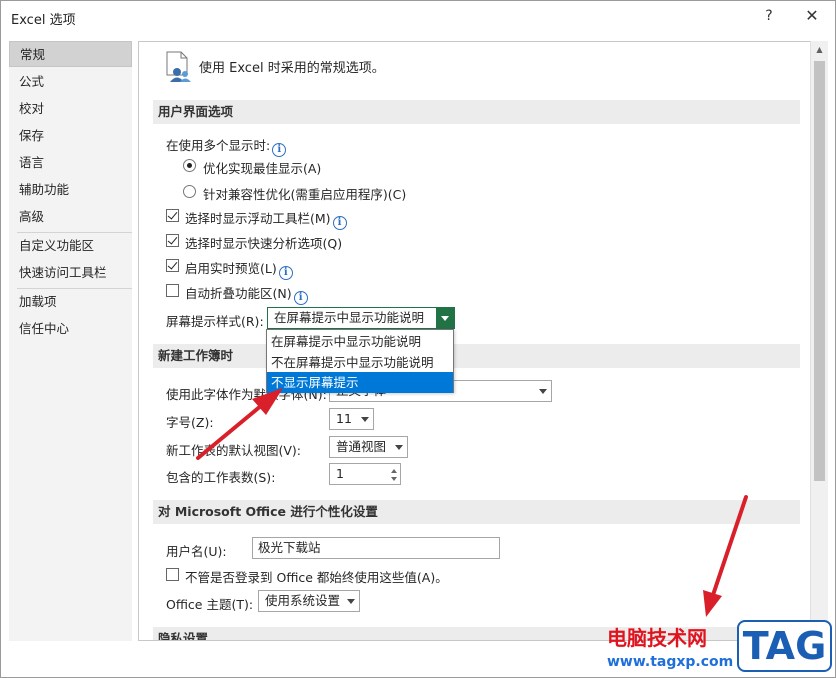 Image resolution: width=836 pixels, height=678 pixels. I want to click on screentip-option-hide-descriptions: 不在屏幕提示中显示功能说明, so click(360, 362).